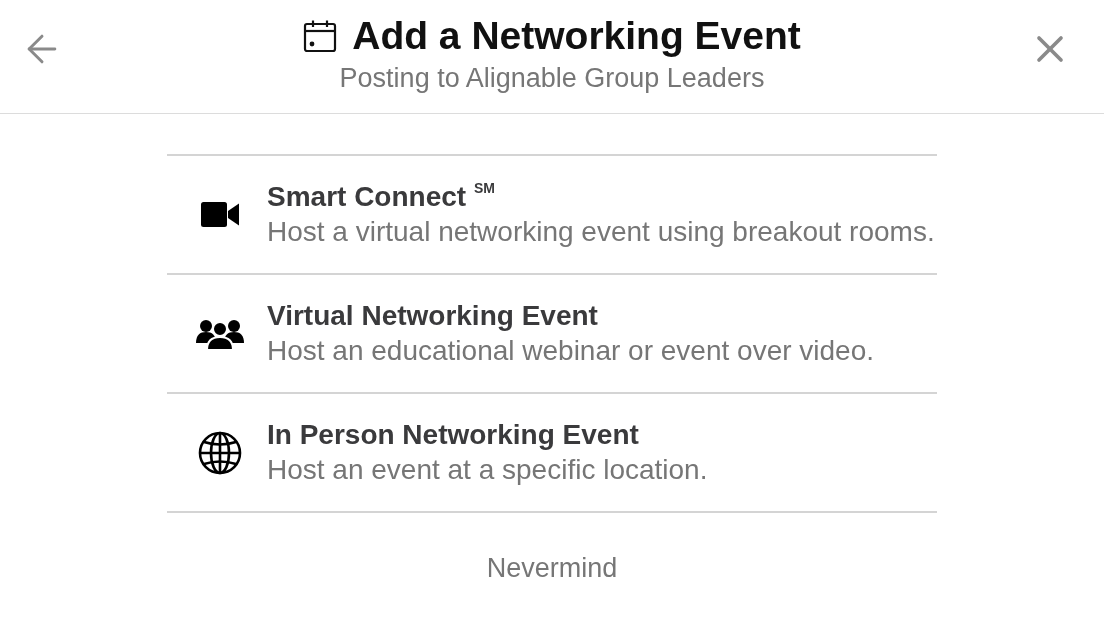 The image size is (1104, 618). Describe the element at coordinates (220, 452) in the screenshot. I see `globe-icon` at that location.